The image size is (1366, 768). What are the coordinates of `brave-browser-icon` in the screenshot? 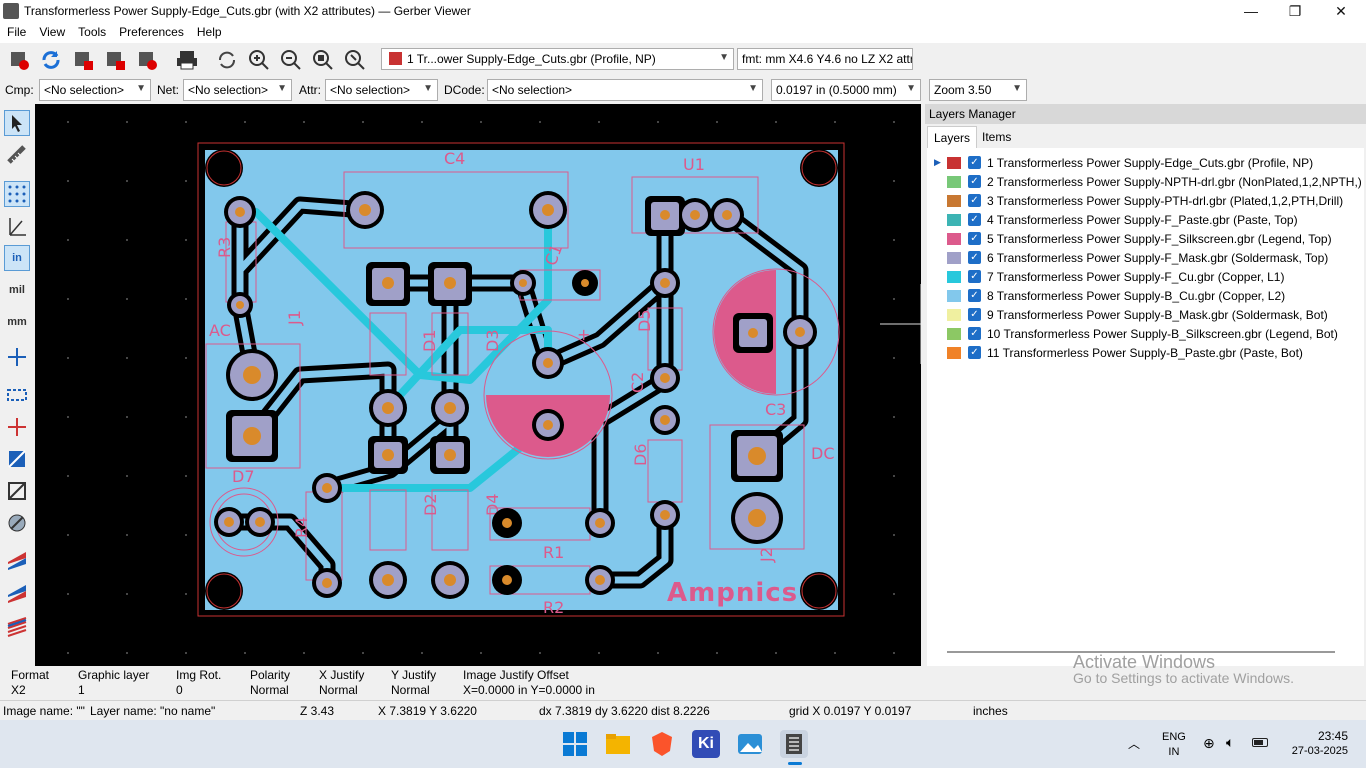 It's located at (662, 744).